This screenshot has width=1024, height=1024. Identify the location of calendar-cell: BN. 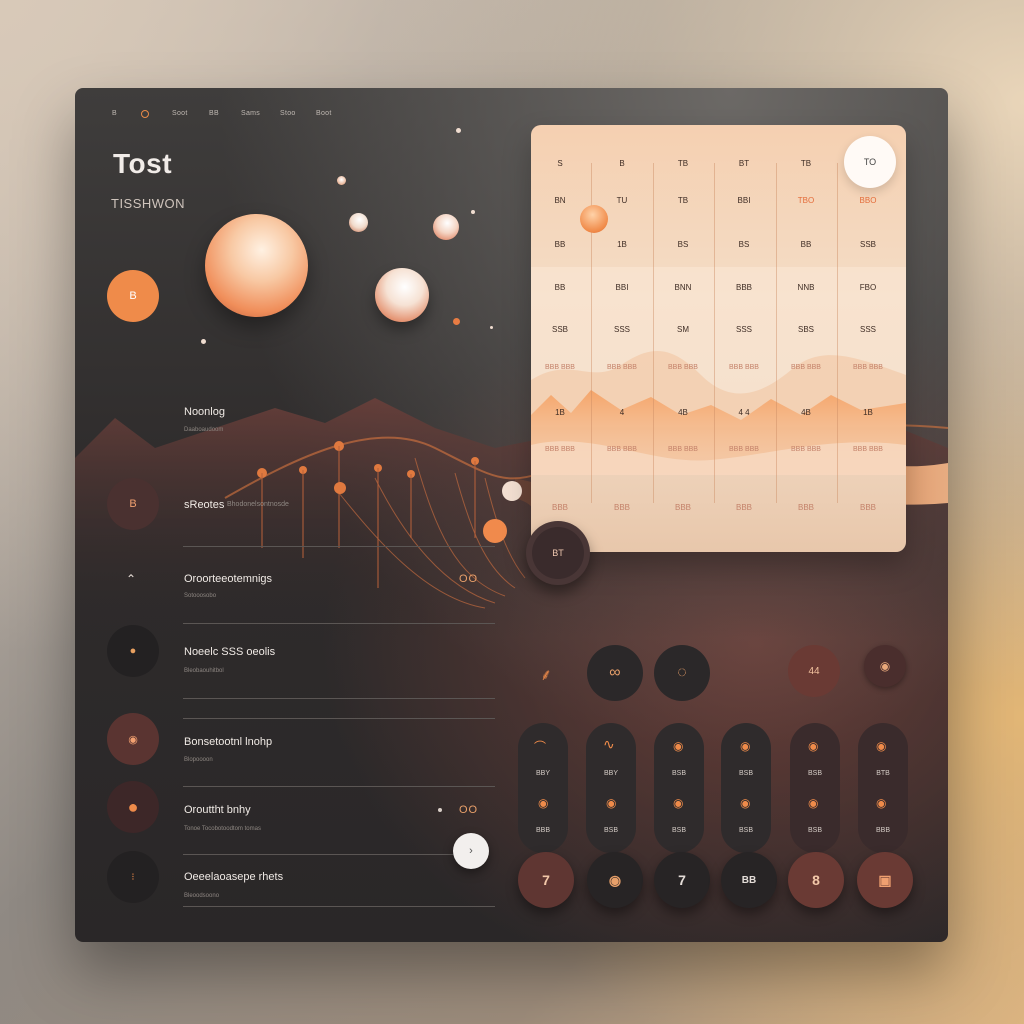
(560, 200).